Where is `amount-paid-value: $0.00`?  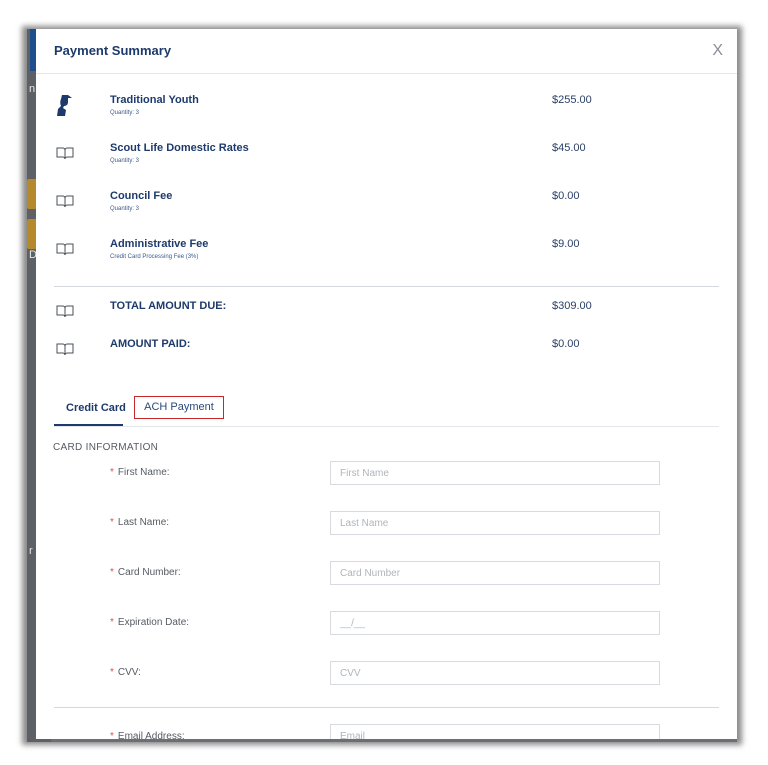
amount-paid-value: $0.00 is located at coordinates (566, 344).